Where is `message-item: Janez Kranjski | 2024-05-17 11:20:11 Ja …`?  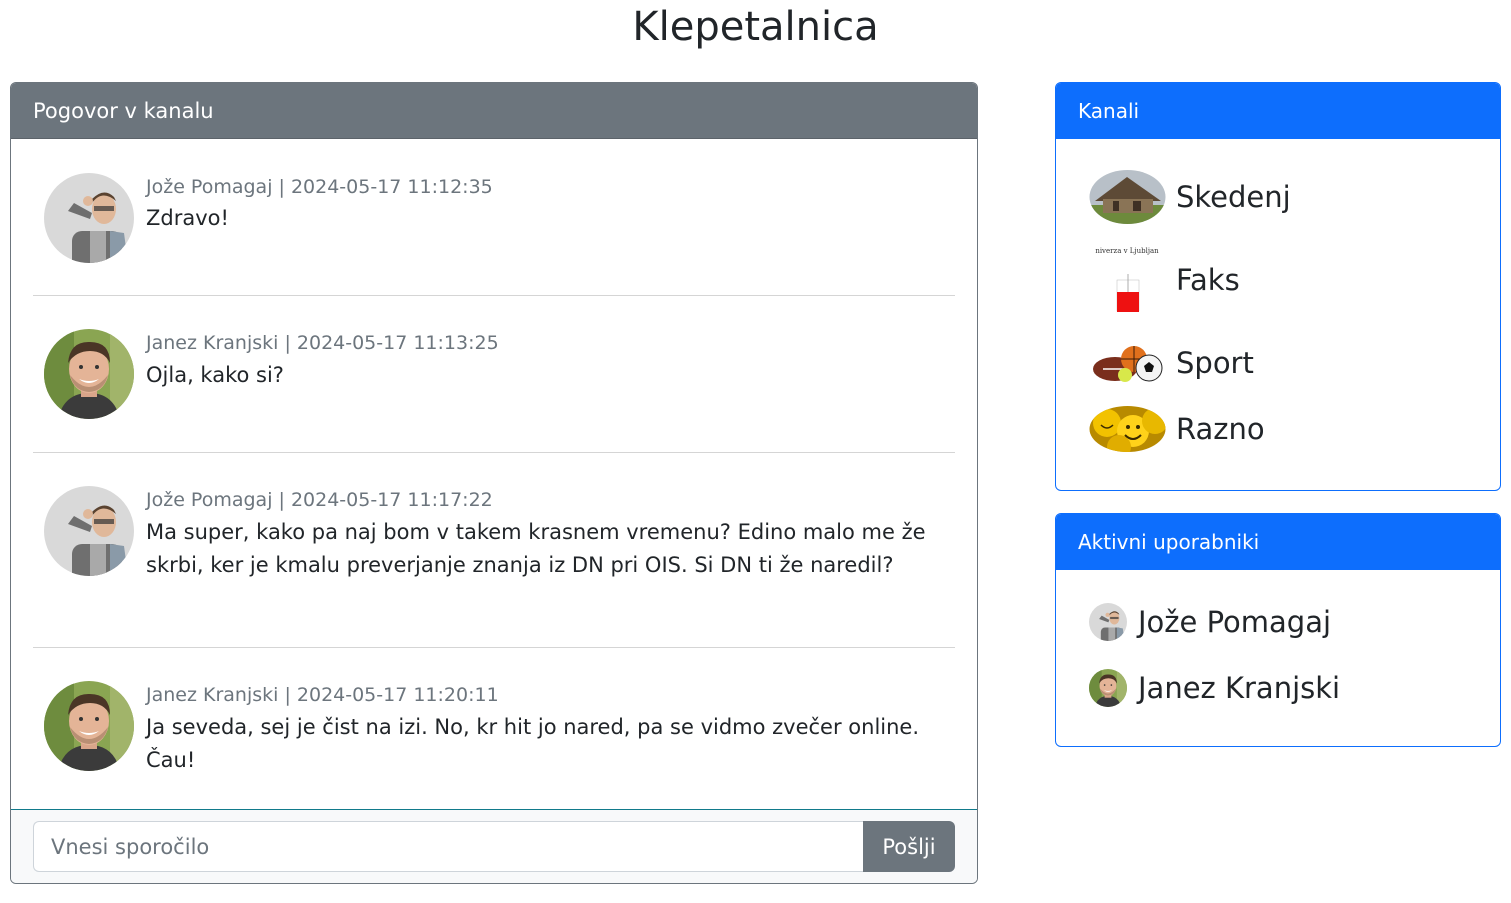 message-item: Janez Kranjski | 2024-05-17 11:20:11 Ja … is located at coordinates (494, 728).